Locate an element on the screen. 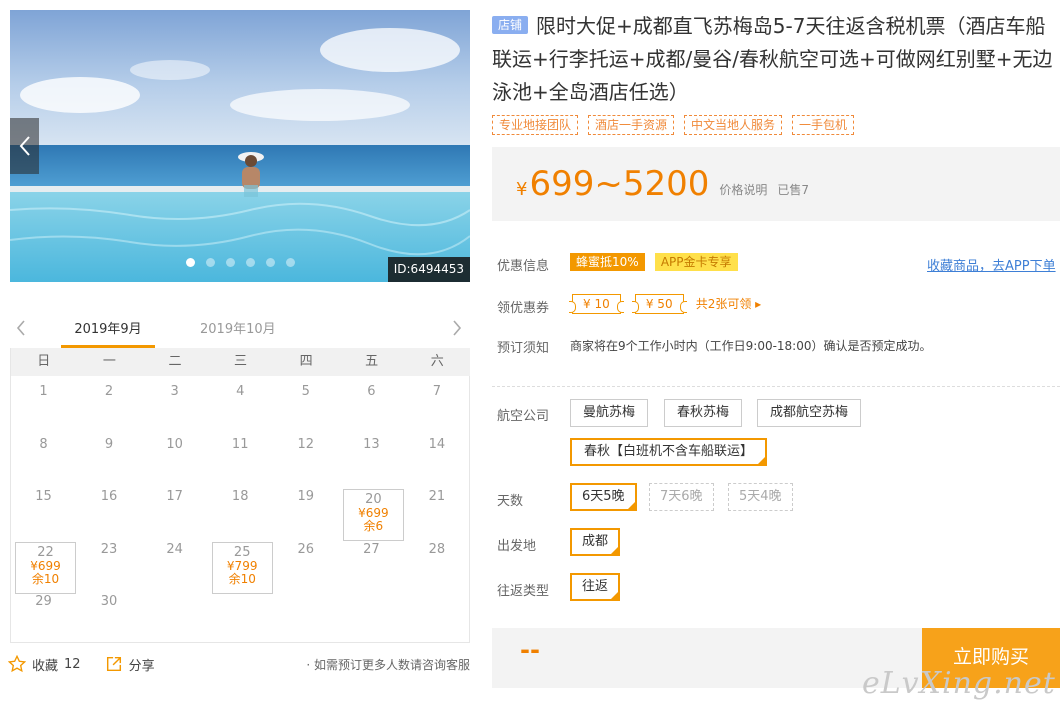 This screenshot has width=1063, height=720. chevron-right-icon is located at coordinates (457, 328).